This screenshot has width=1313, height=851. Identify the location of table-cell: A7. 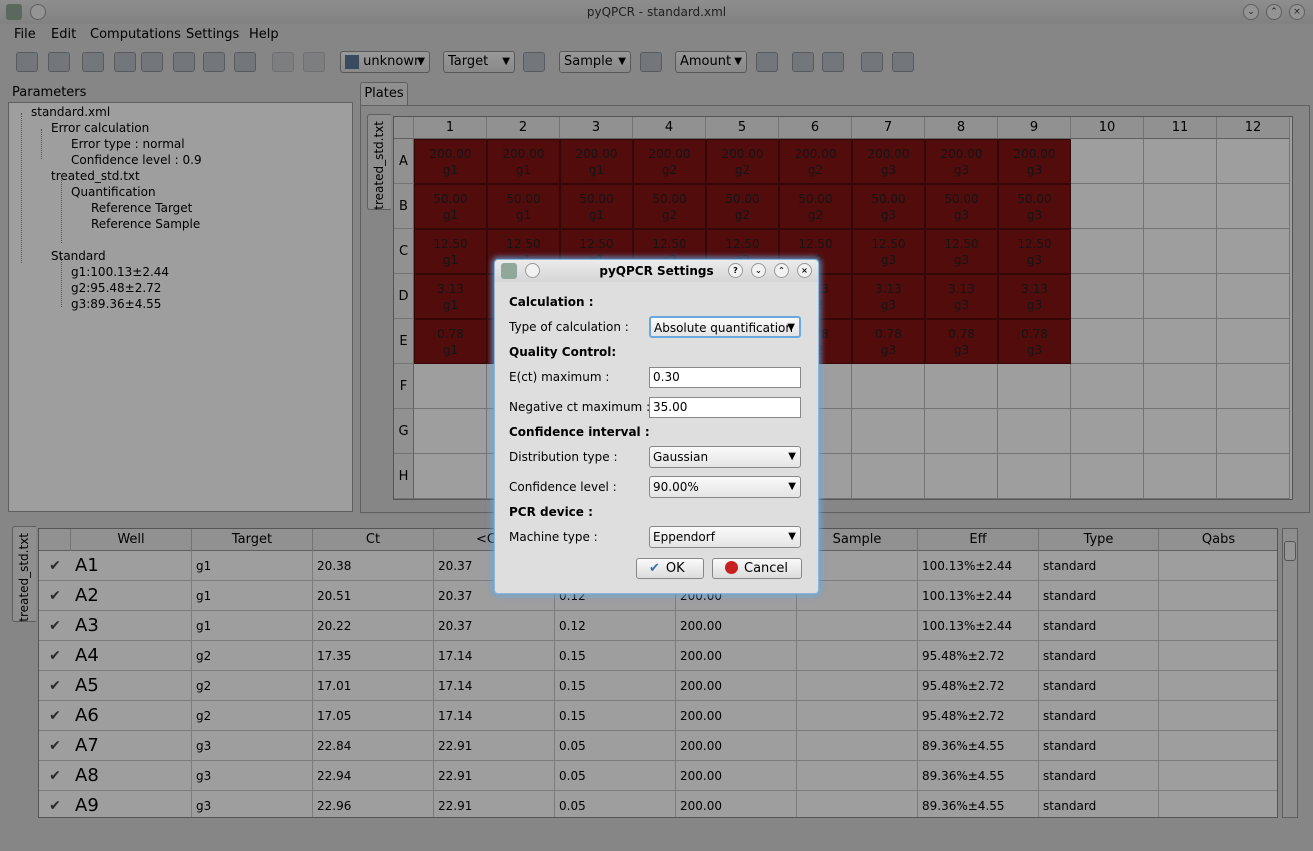
(131, 746).